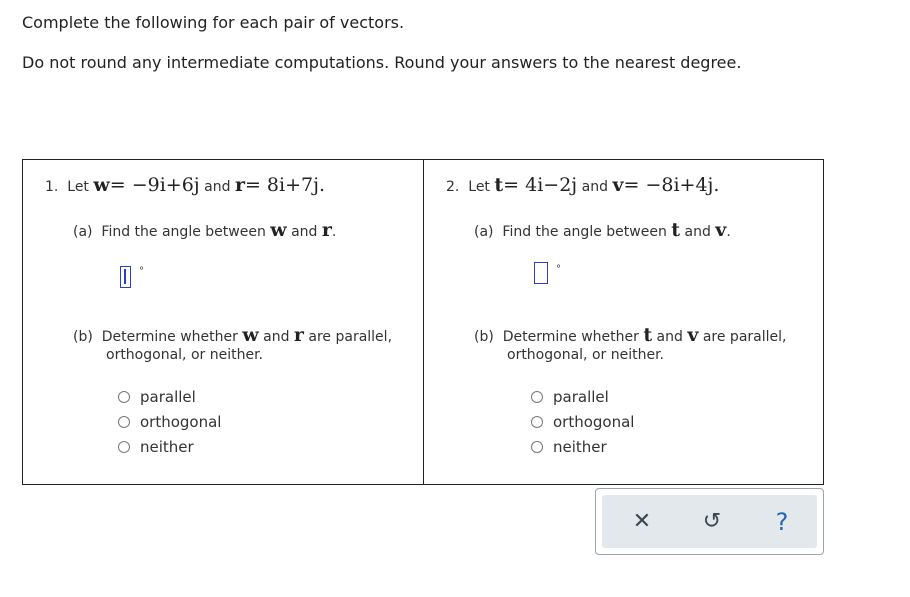 The width and height of the screenshot is (910, 597). What do you see at coordinates (285, 185) in the screenshot?
I see `vector-r-expression: = 8i+7j.` at bounding box center [285, 185].